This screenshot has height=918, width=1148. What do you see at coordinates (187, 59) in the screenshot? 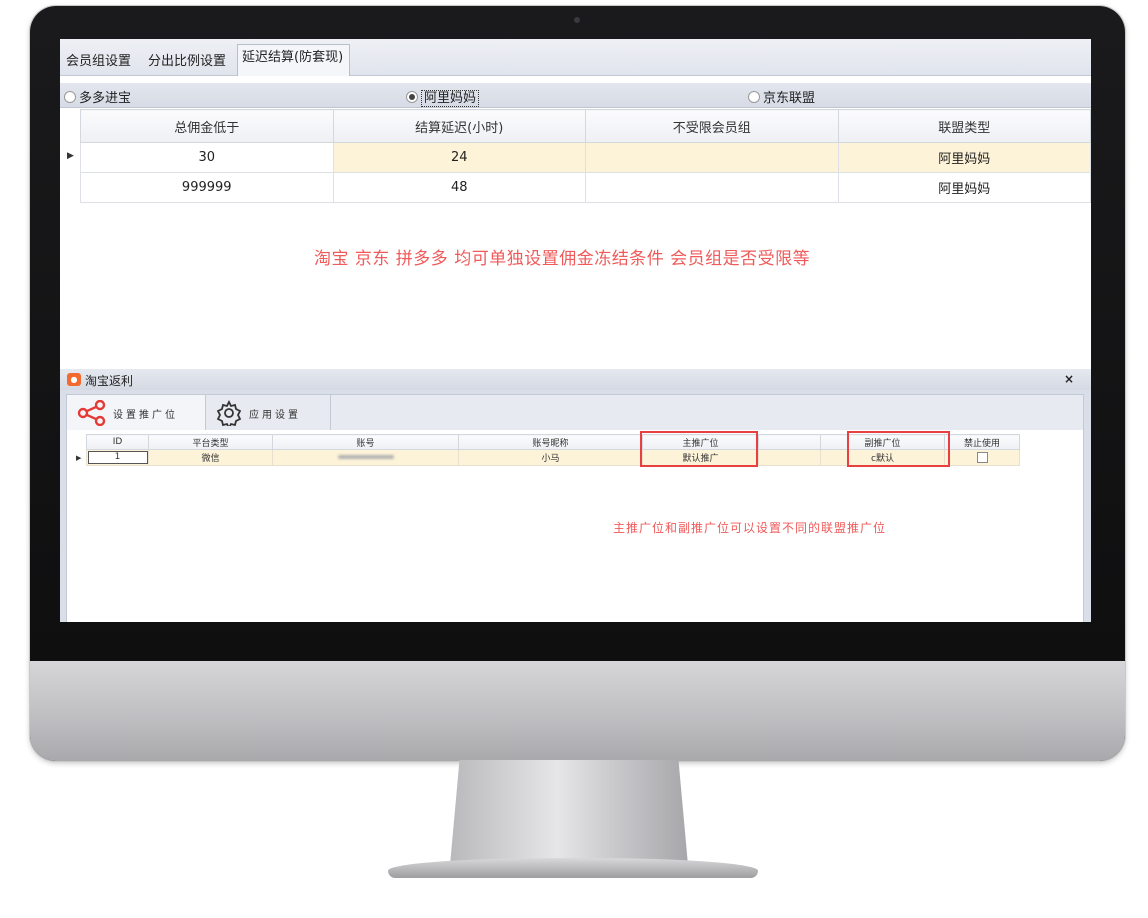
I see `tab-split-ratio: 分出比例设置` at bounding box center [187, 59].